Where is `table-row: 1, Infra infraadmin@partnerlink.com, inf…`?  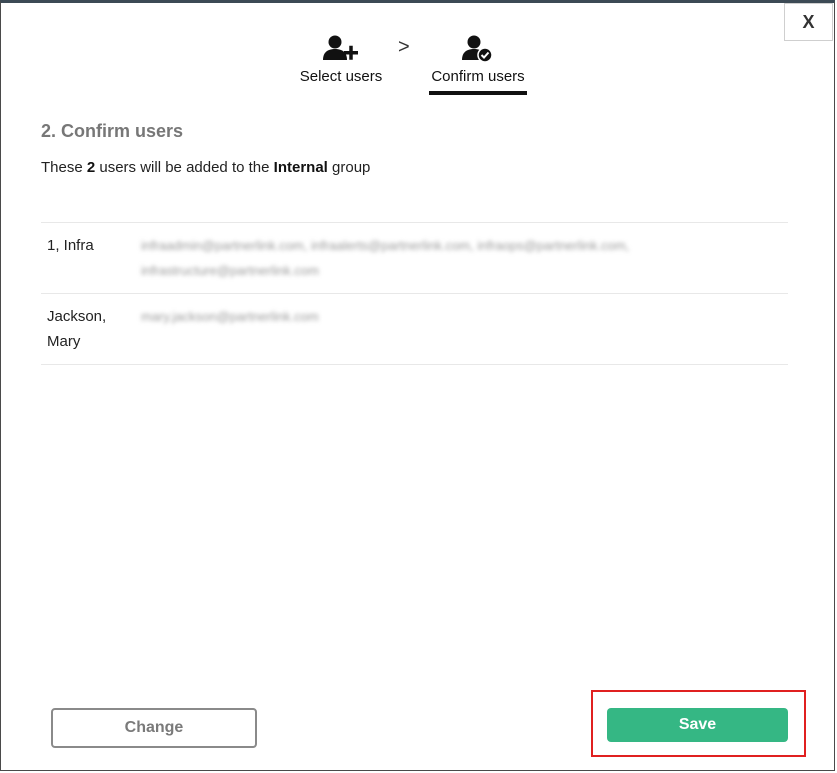
table-row: 1, Infra infraadmin@partnerlink.com, inf… is located at coordinates (414, 258).